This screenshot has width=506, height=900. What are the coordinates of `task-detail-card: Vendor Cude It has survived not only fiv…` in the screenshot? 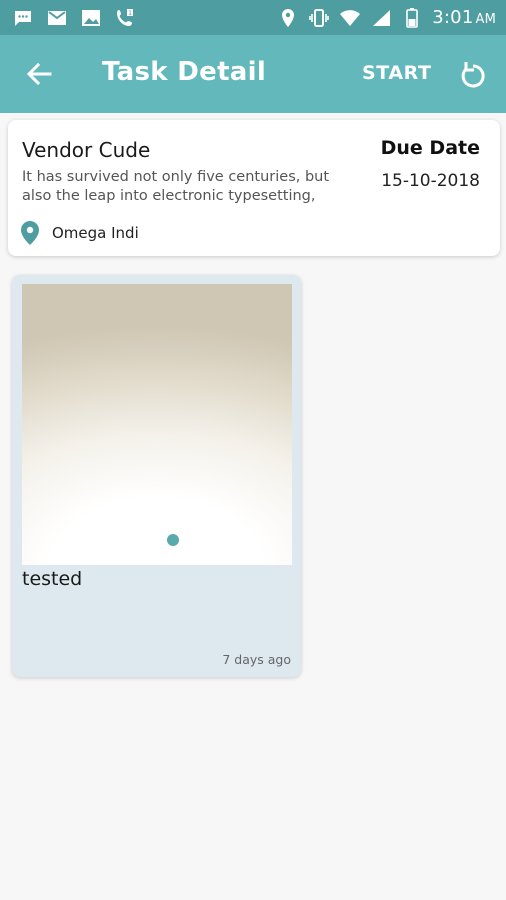 It's located at (254, 188).